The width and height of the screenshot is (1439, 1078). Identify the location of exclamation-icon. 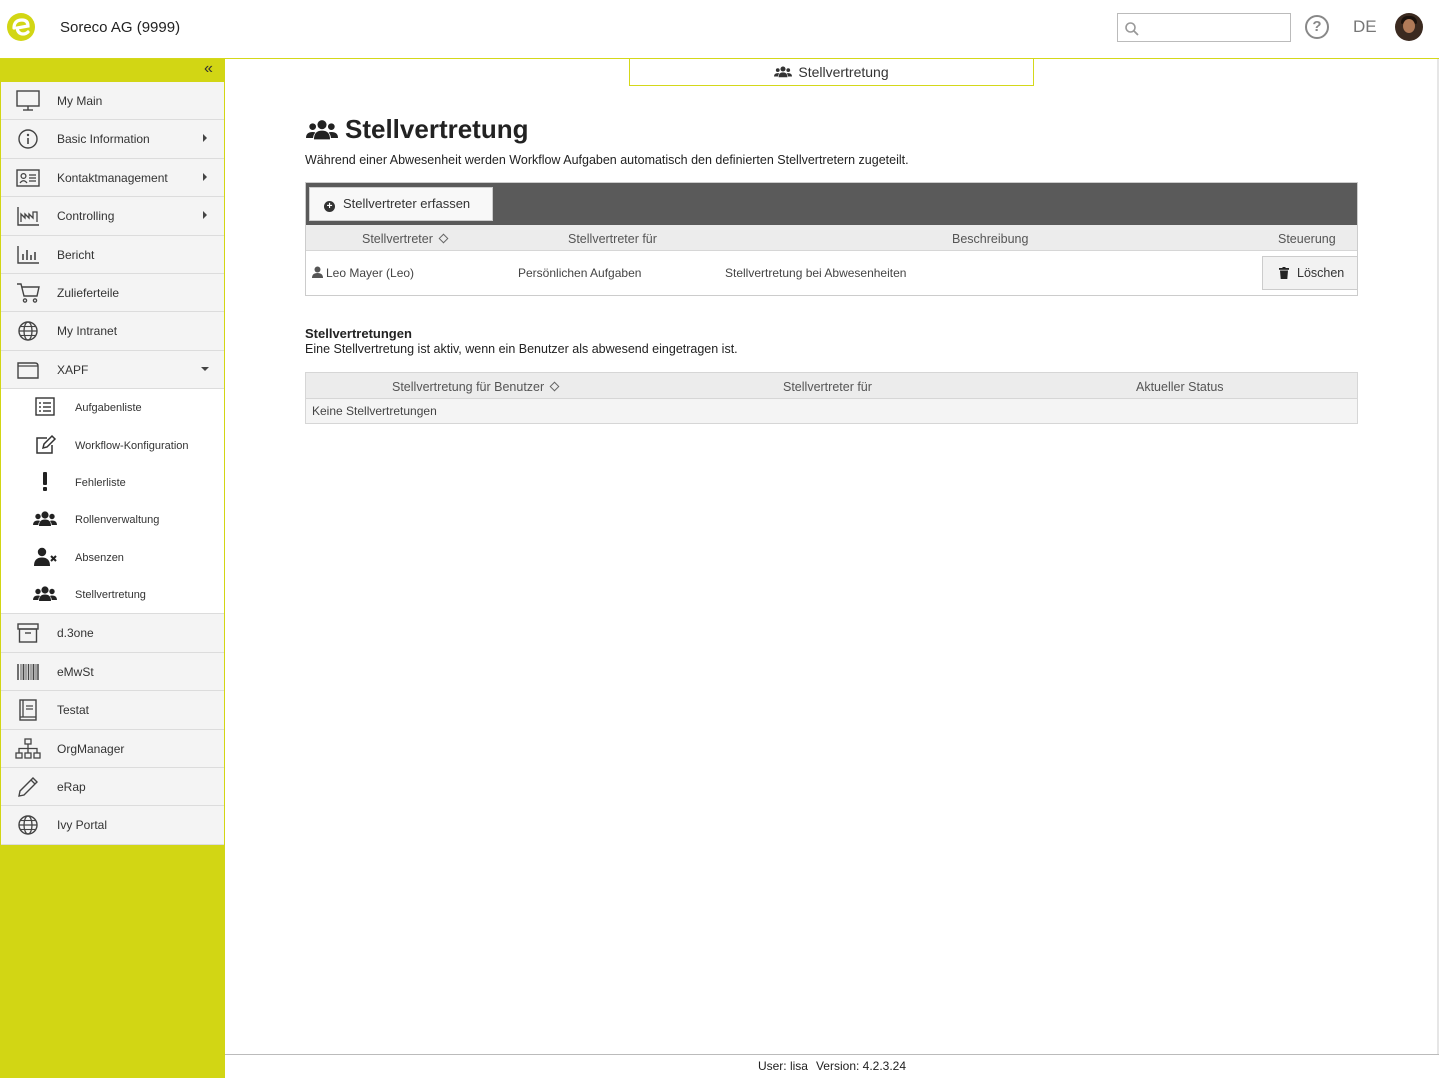
(45, 481).